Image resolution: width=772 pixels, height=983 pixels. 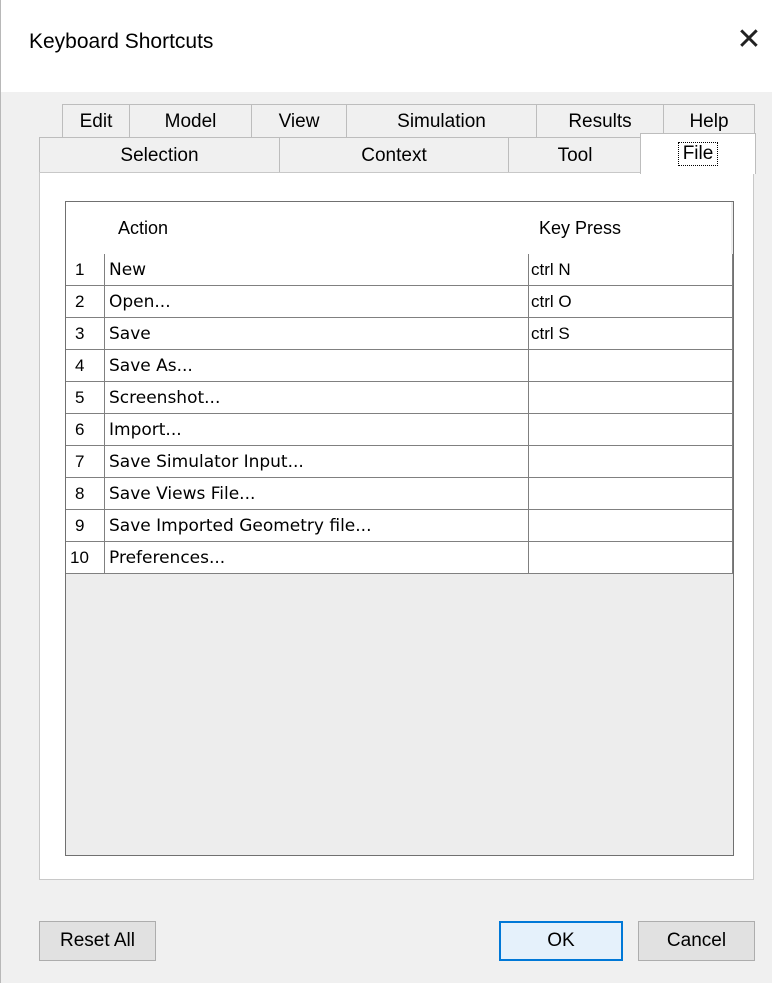 What do you see at coordinates (85, 334) in the screenshot?
I see `row-number: 3` at bounding box center [85, 334].